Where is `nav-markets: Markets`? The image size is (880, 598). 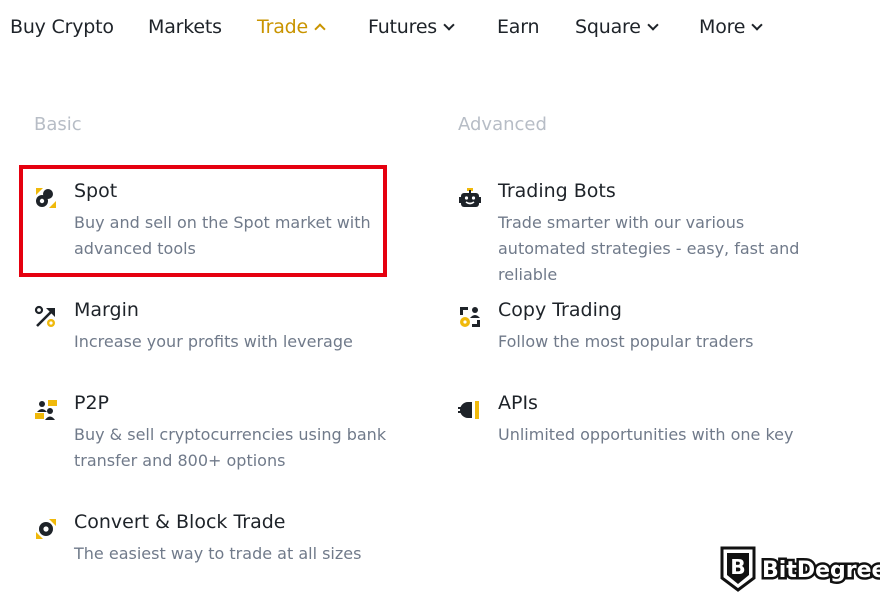 nav-markets: Markets is located at coordinates (185, 27).